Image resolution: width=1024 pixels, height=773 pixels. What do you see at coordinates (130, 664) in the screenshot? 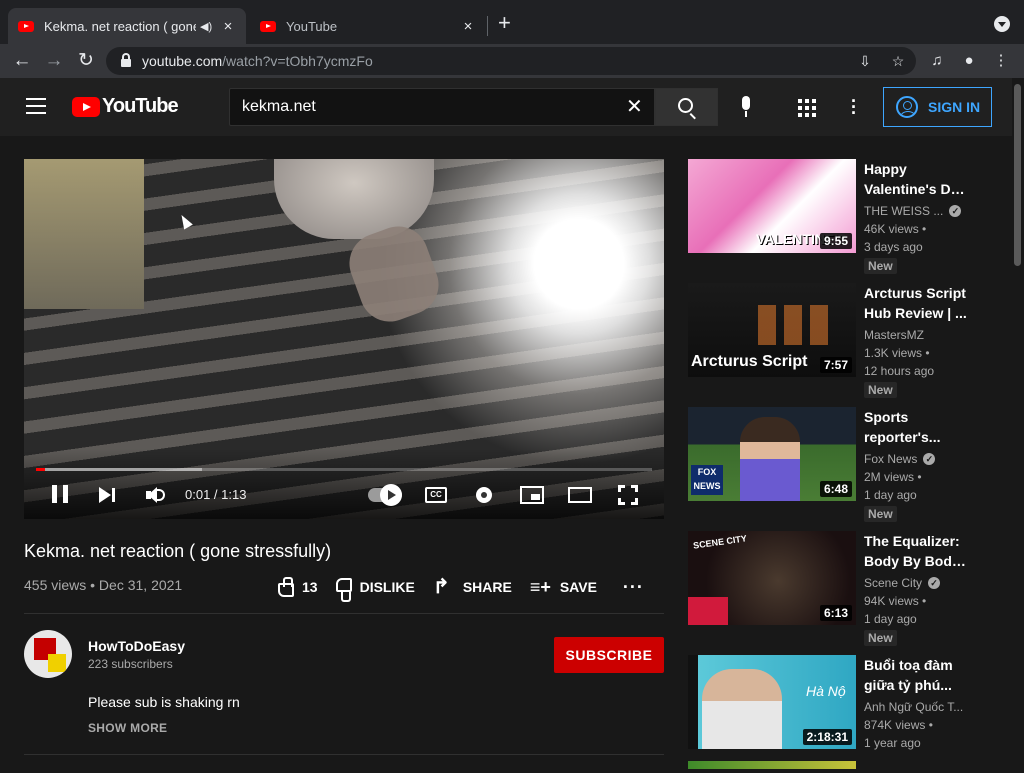
I see `subscriber-count: 223 subscribers` at bounding box center [130, 664].